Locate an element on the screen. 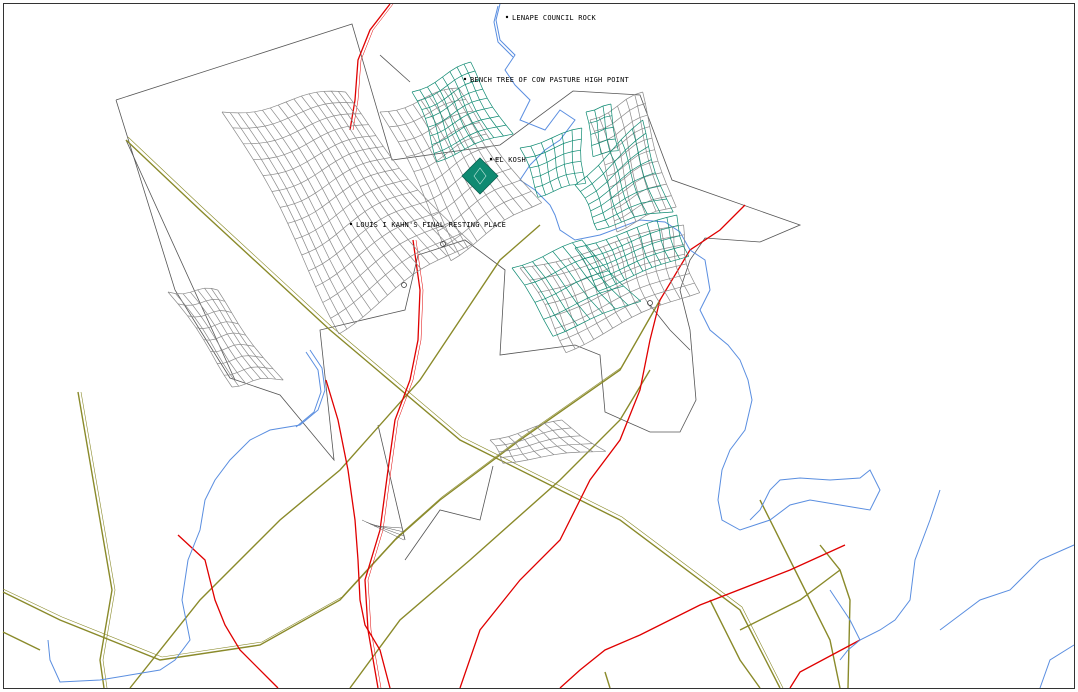 This screenshot has height=692, width=1078. label-kahn-resting-place: LOUIS I KAHN'S FINAL RESTING PLACE is located at coordinates (431, 225).